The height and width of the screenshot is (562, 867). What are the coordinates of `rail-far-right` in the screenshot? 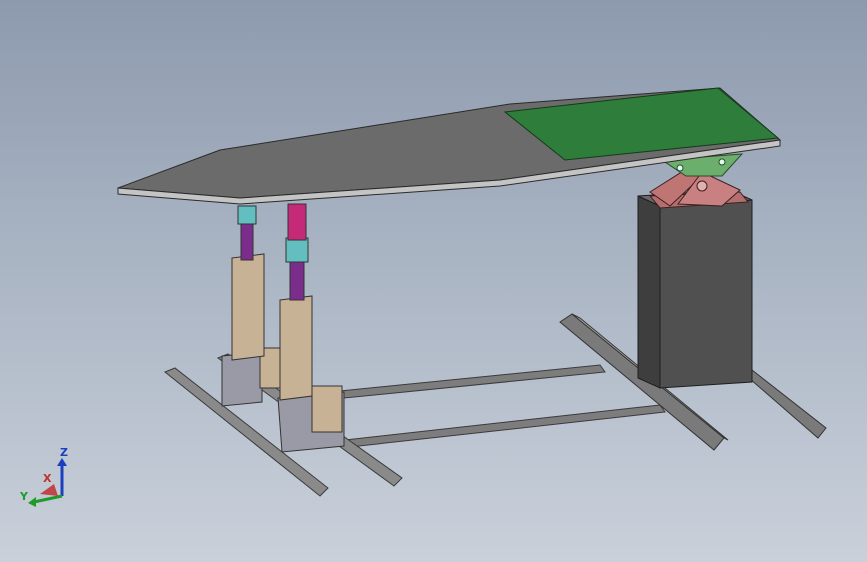 It's located at (783, 404).